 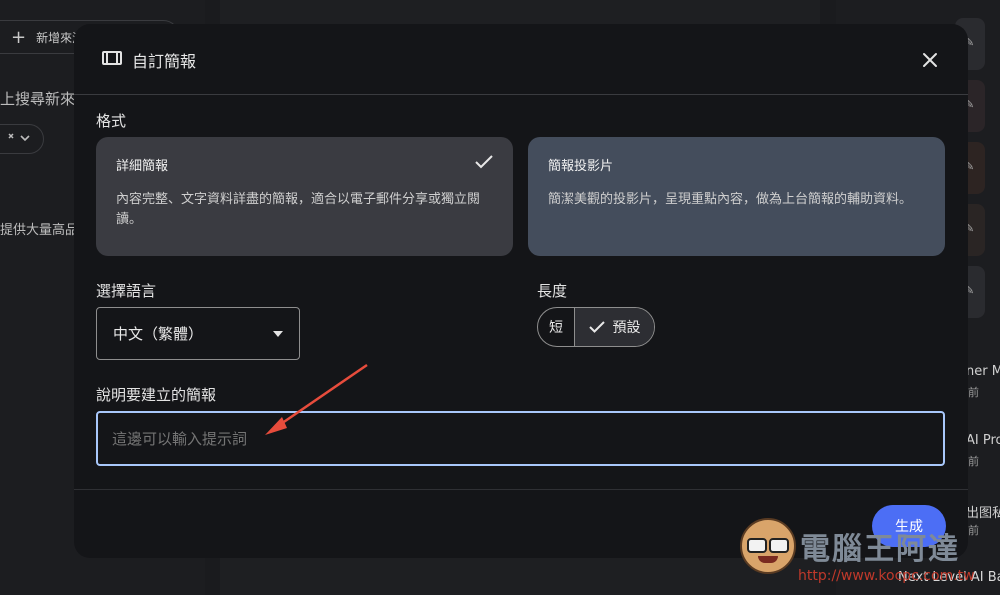 I want to click on background-source-text: 提供大量高品, so click(x=39, y=230).